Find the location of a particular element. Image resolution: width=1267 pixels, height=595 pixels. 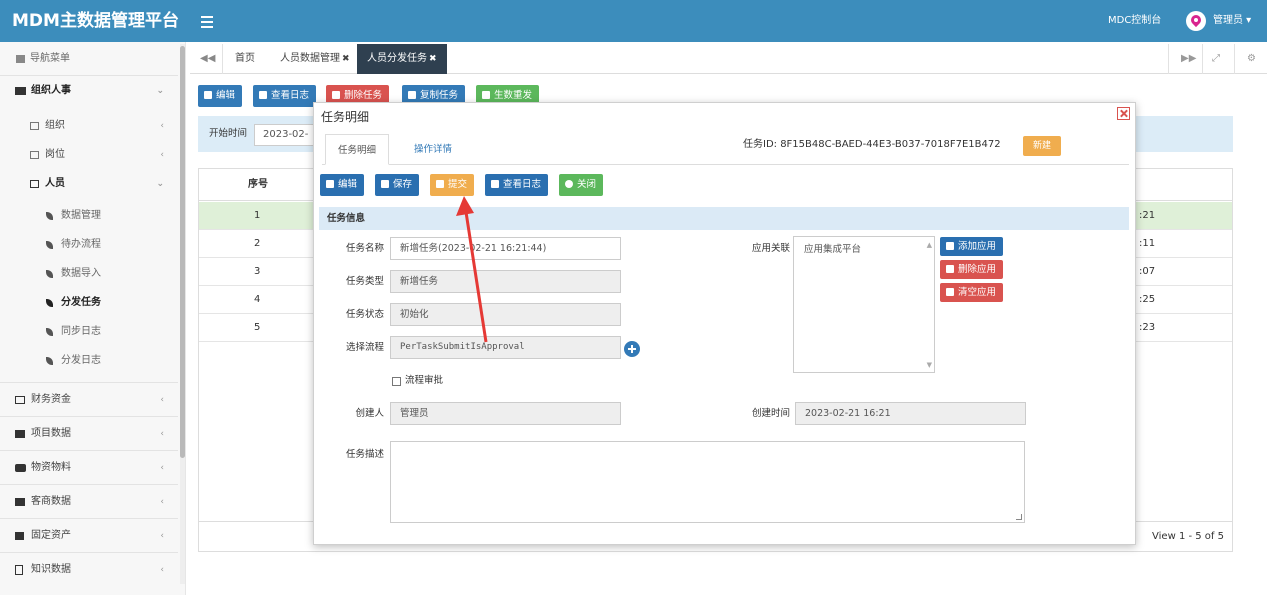

sidebar-item-org: 组织 ‹ is located at coordinates (89, 126).